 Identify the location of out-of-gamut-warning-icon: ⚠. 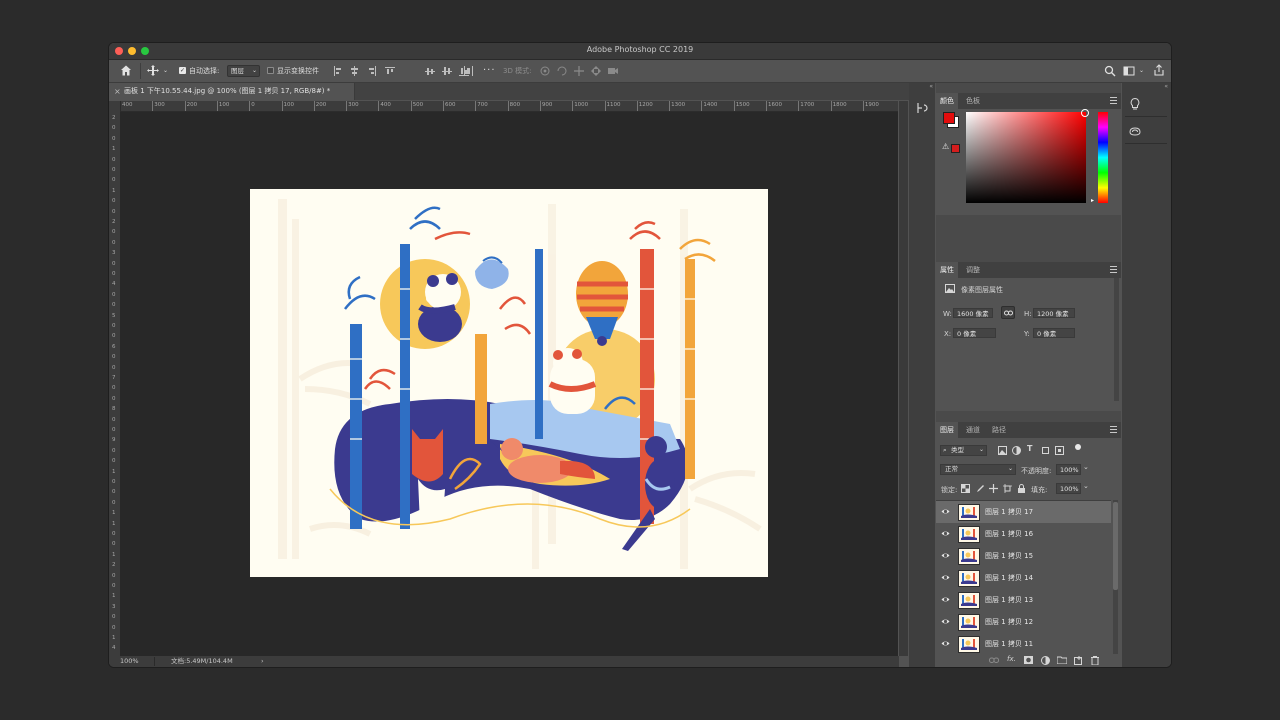
(945, 146).